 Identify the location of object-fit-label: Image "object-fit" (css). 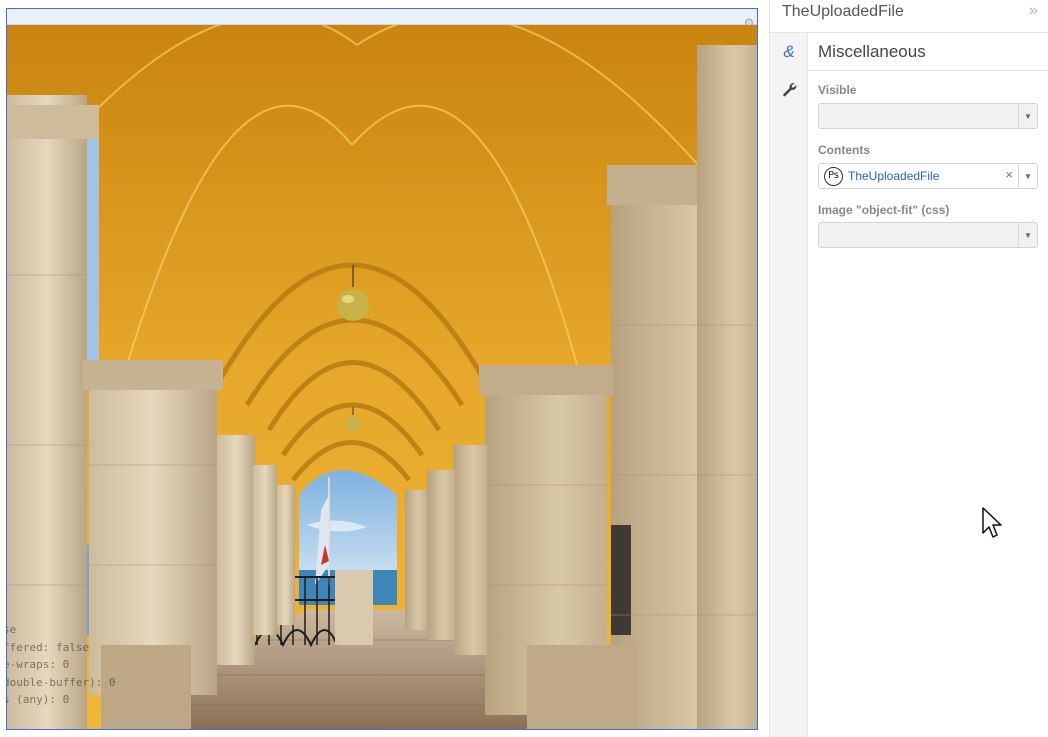
(884, 210).